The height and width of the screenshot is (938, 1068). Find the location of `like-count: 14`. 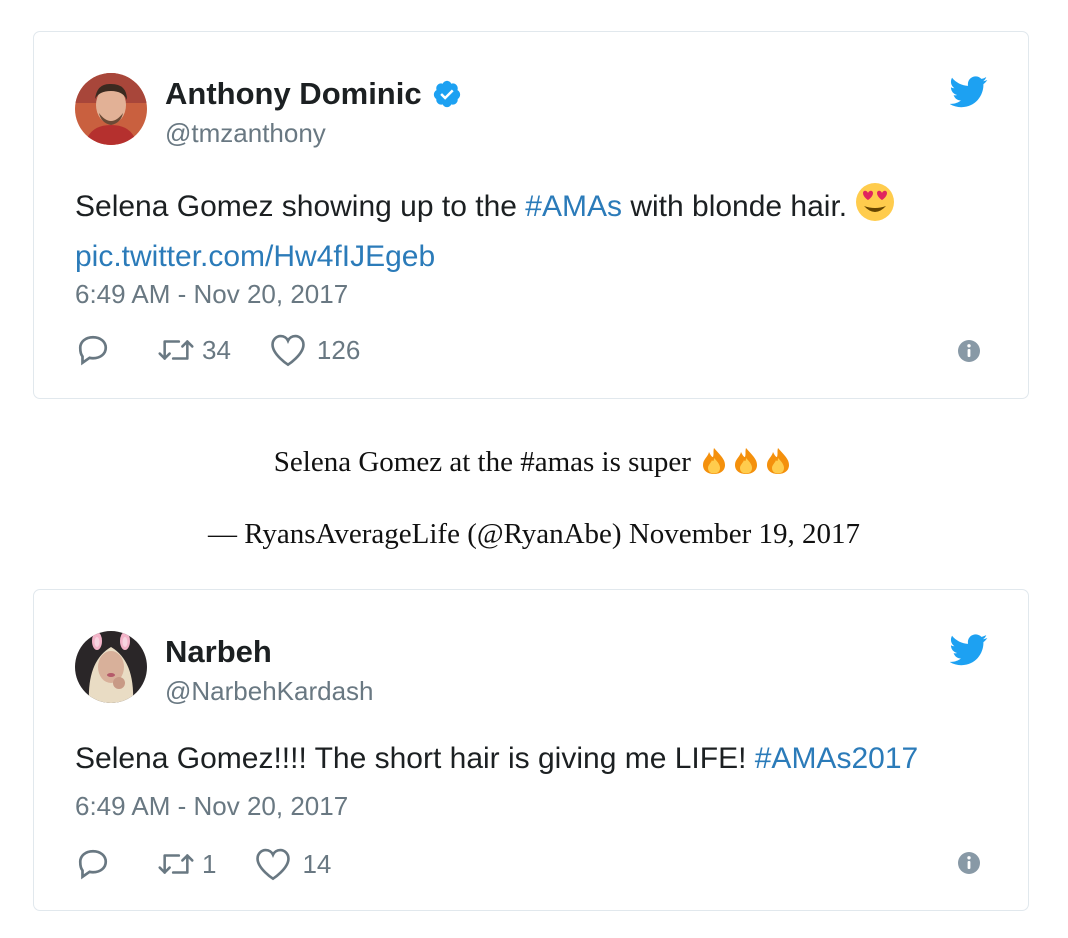

like-count: 14 is located at coordinates (317, 863).